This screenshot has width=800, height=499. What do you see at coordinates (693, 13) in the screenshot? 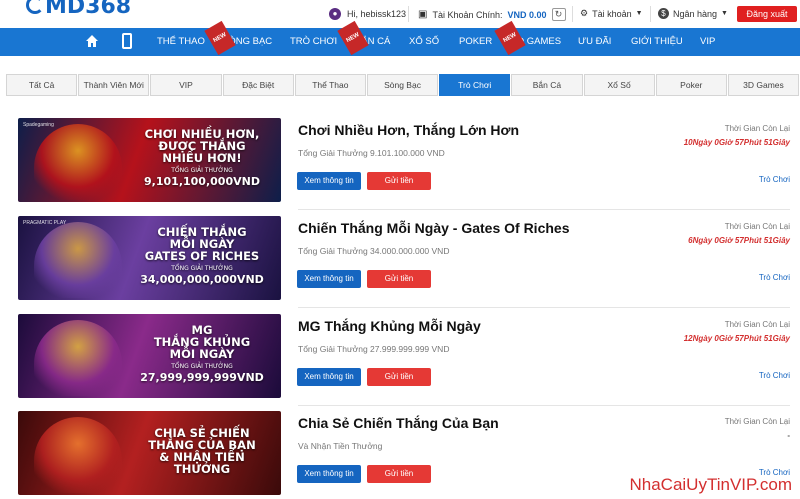
I see `bank-menu: $ Ngân hàng ▼` at bounding box center [693, 13].